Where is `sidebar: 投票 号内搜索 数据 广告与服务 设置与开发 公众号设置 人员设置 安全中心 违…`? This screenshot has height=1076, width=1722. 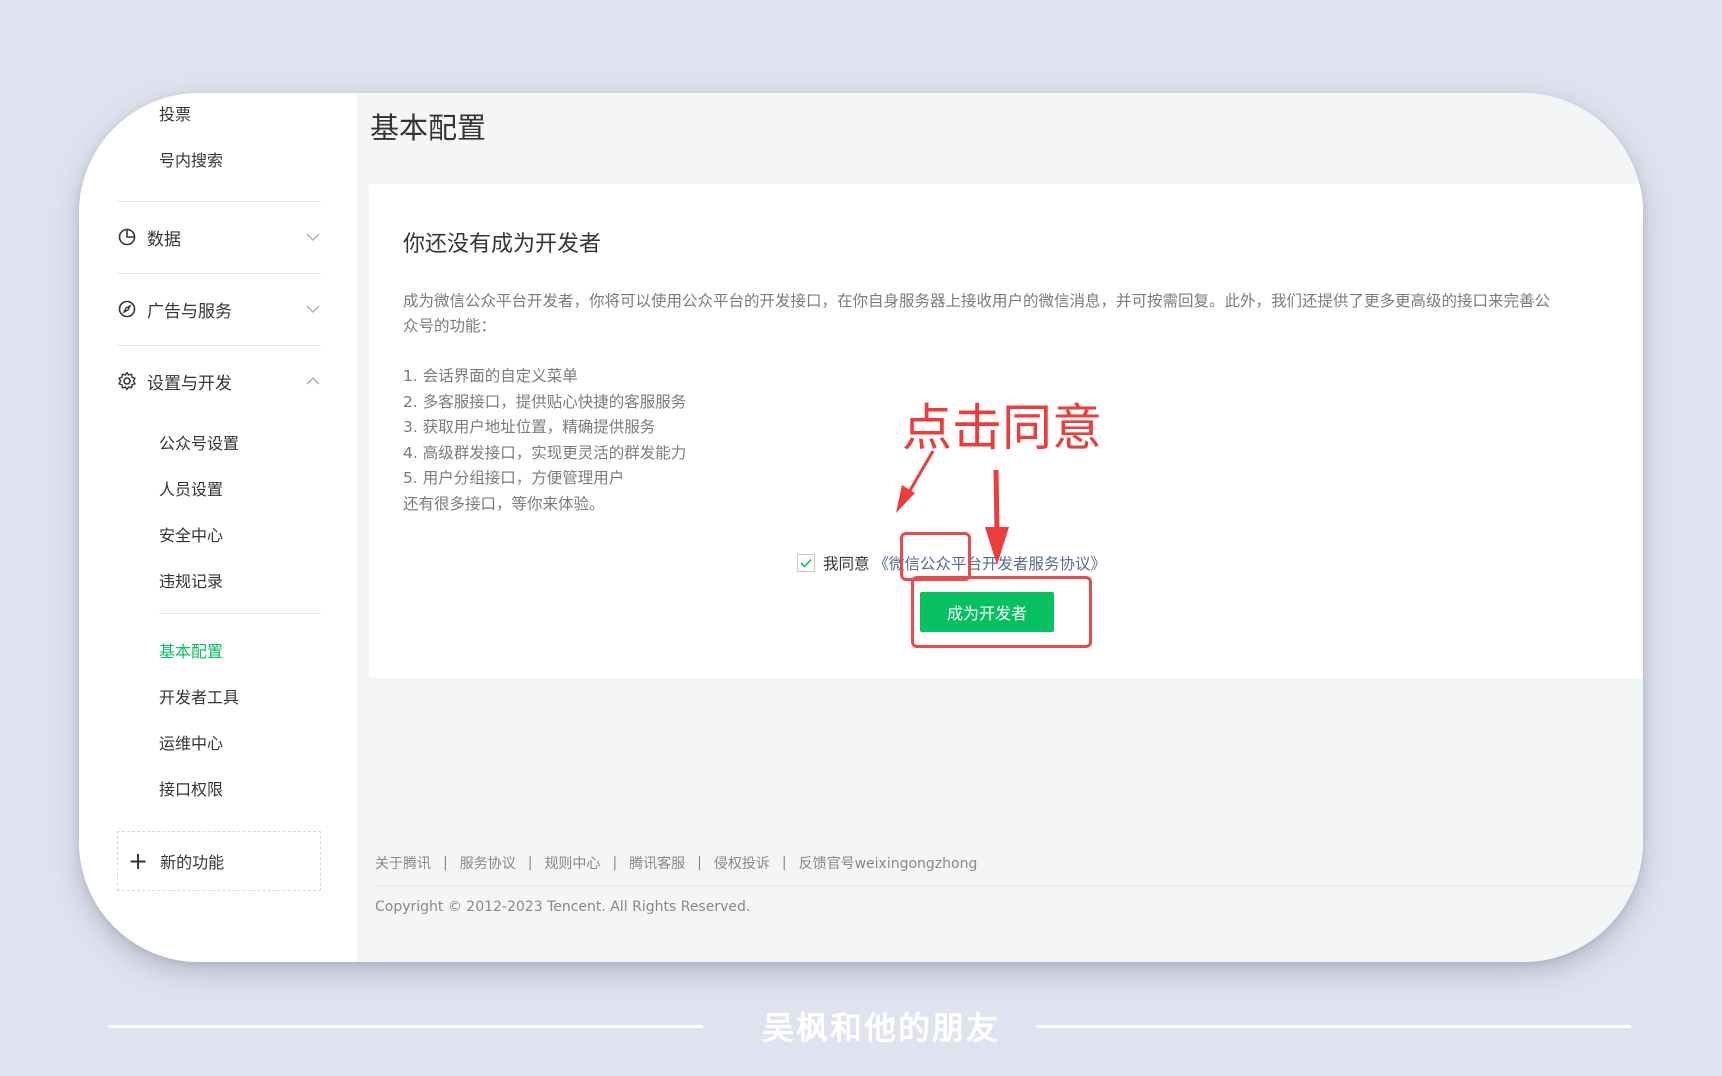
sidebar: 投票 号内搜索 数据 广告与服务 设置与开发 公众号设置 人员设置 安全中心 违… is located at coordinates (218, 527).